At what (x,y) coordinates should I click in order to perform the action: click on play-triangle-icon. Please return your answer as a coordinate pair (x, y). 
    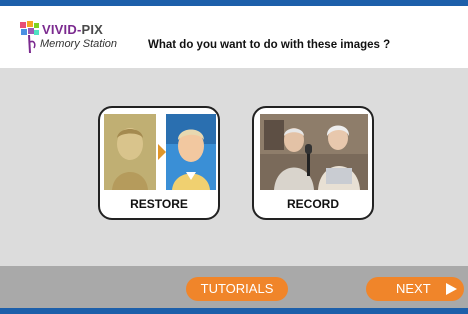
    Looking at the image, I should click on (451, 289).